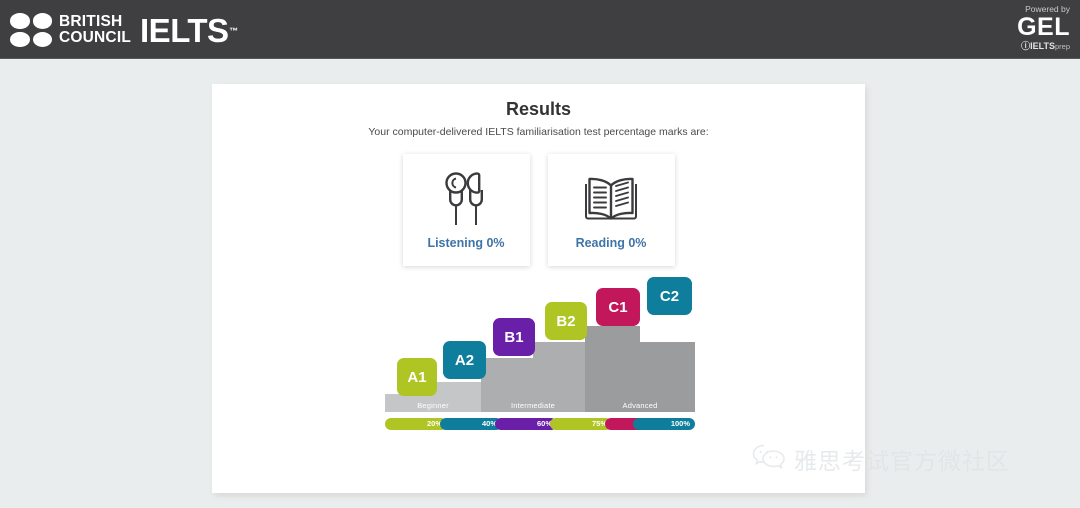 This screenshot has height=508, width=1080. Describe the element at coordinates (611, 199) in the screenshot. I see `open-book-icon` at that location.